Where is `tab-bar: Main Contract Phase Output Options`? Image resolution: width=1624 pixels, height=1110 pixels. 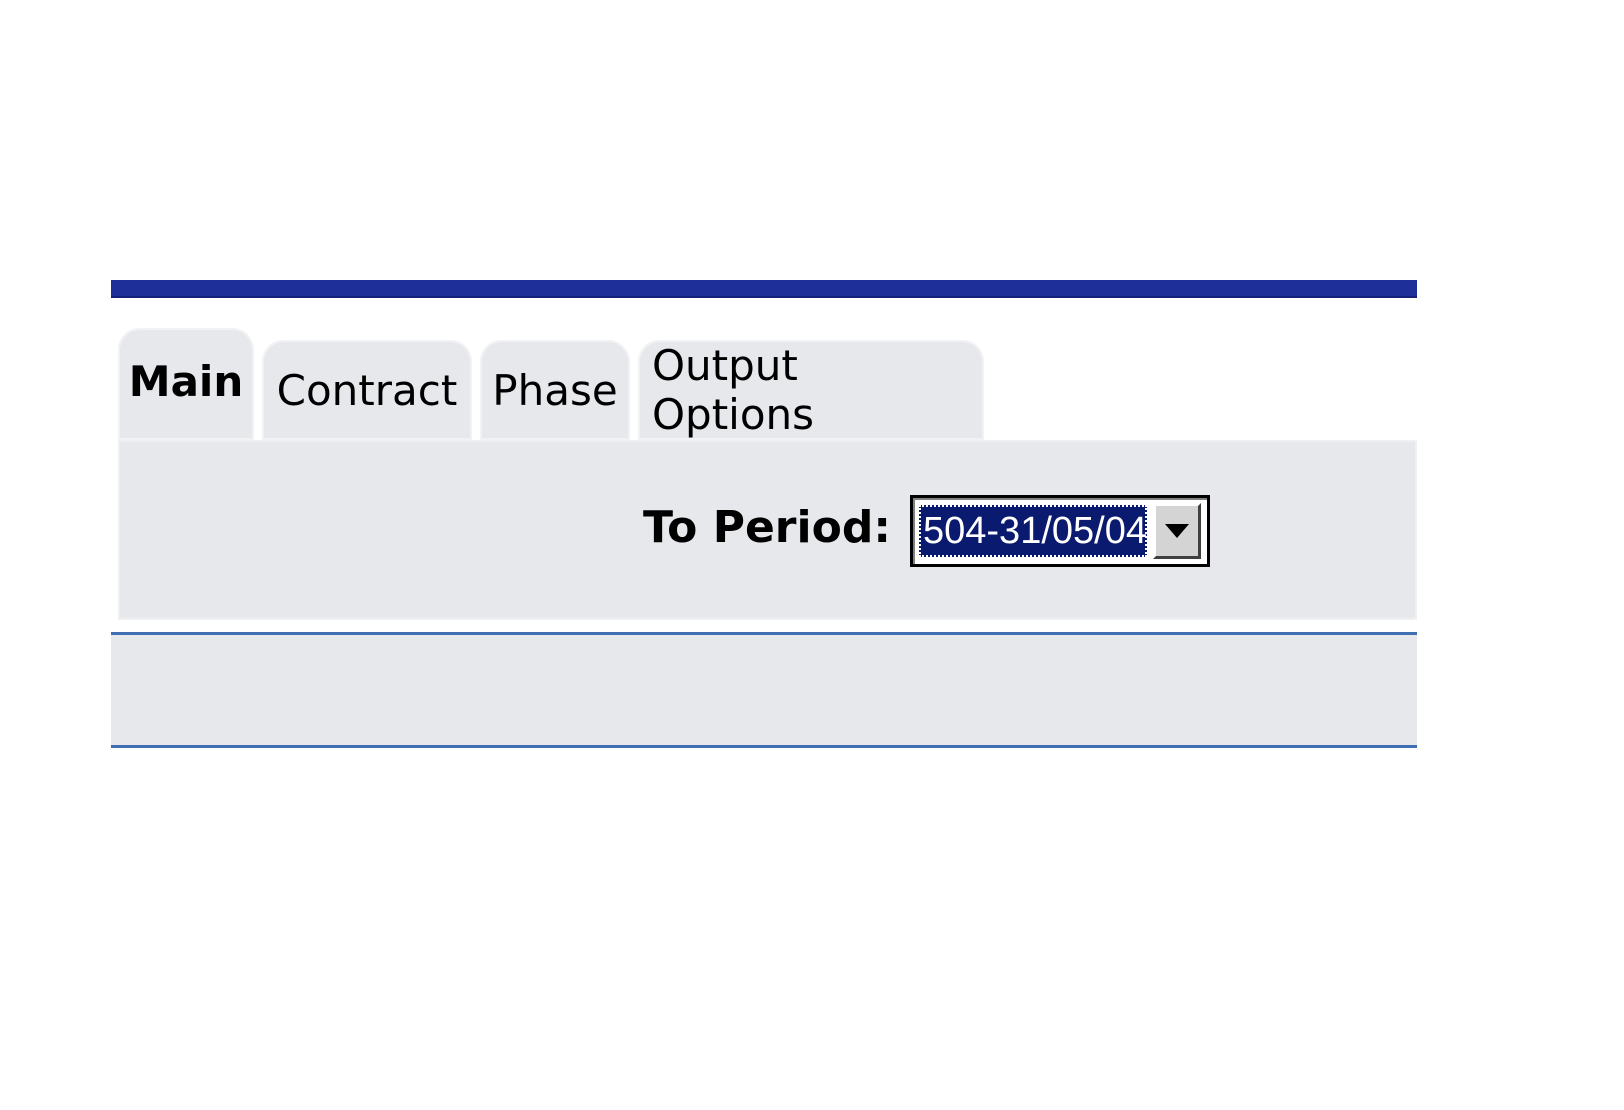 tab-bar: Main Contract Phase Output Options is located at coordinates (551, 384).